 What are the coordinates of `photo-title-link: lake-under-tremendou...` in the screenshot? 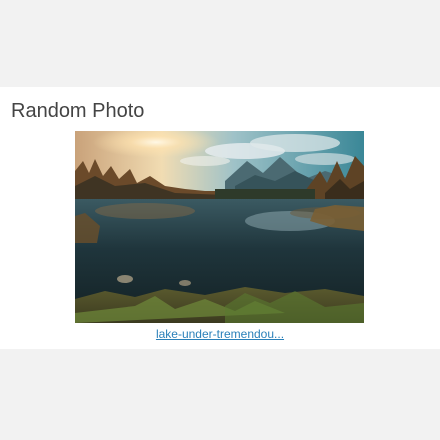 It's located at (220, 334).